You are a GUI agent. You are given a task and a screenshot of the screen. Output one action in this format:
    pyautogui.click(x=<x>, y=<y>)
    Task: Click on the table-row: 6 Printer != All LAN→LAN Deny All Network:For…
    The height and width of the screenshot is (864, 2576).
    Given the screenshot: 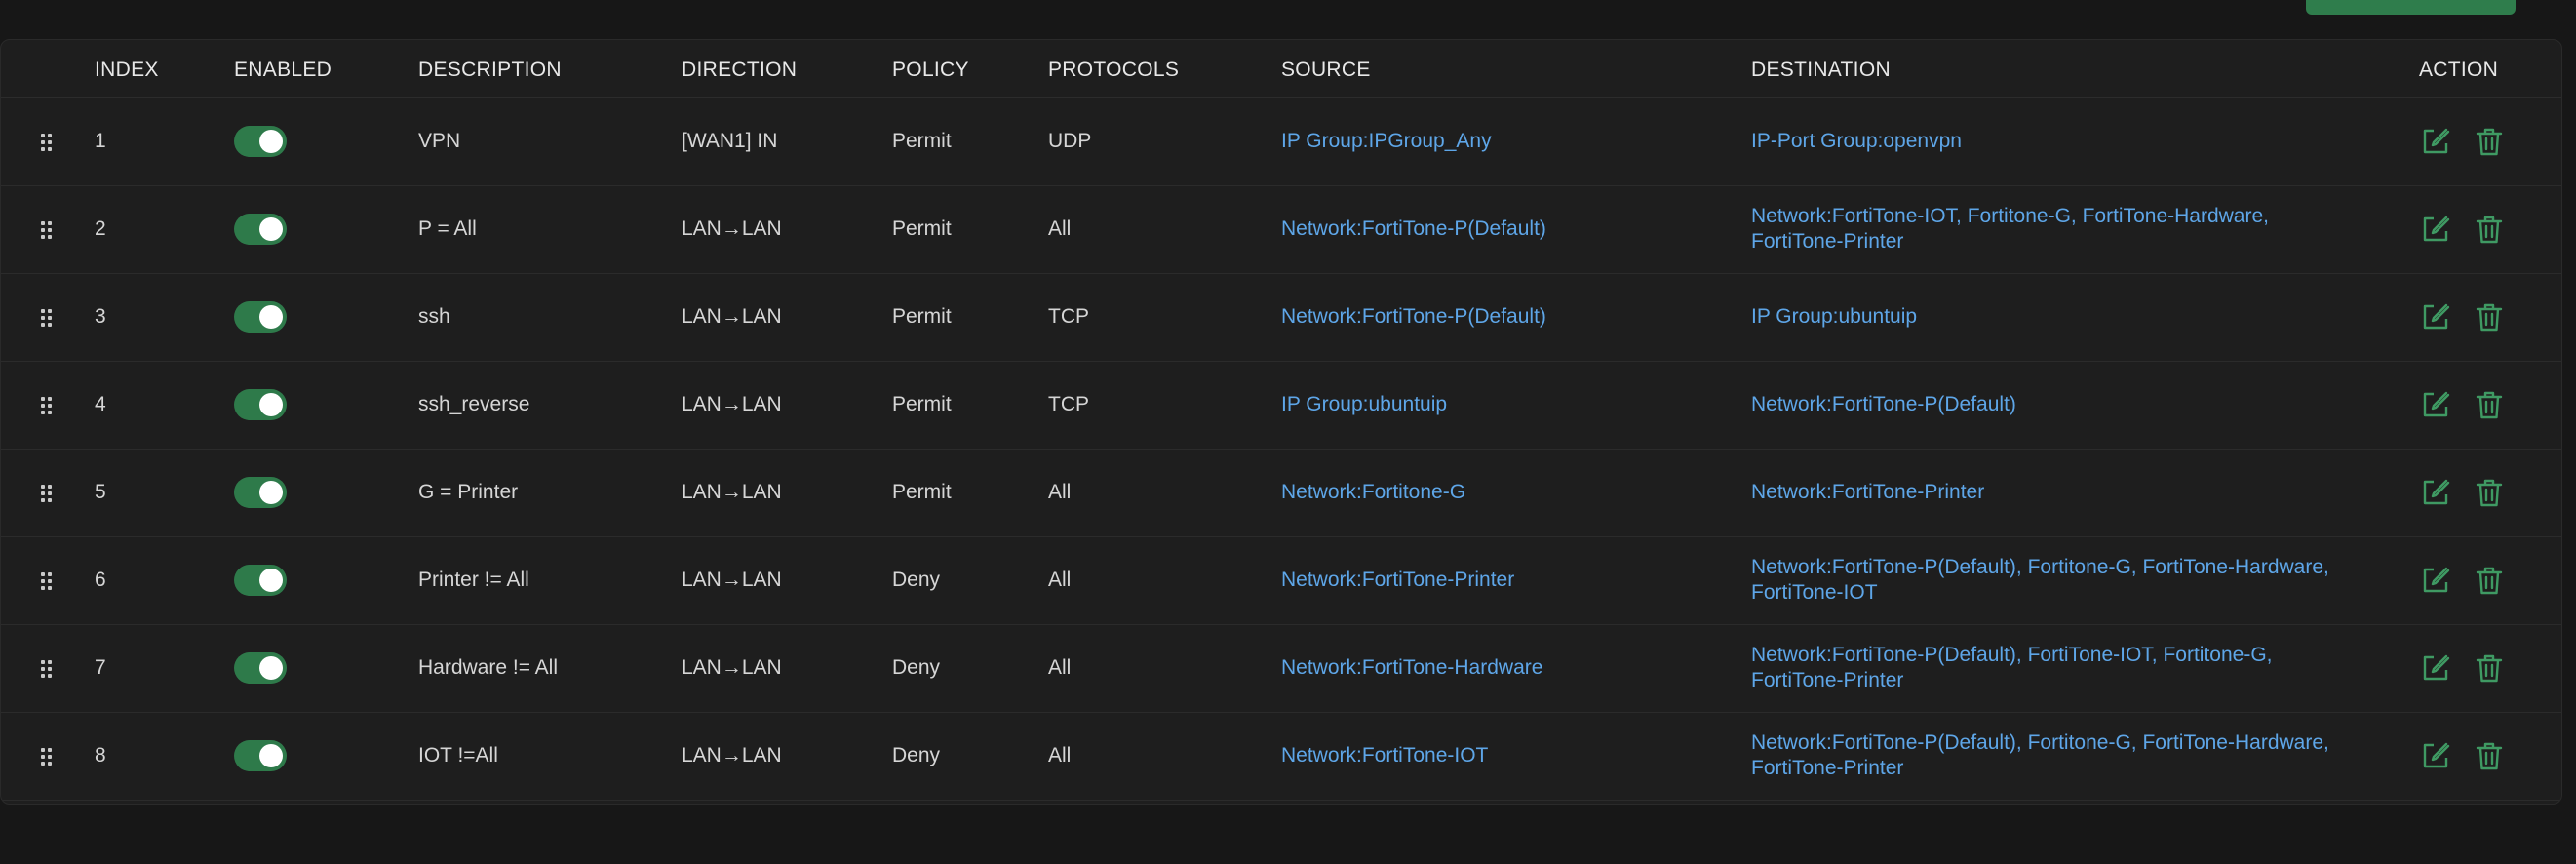 What is the action you would take?
    pyautogui.click(x=1281, y=580)
    